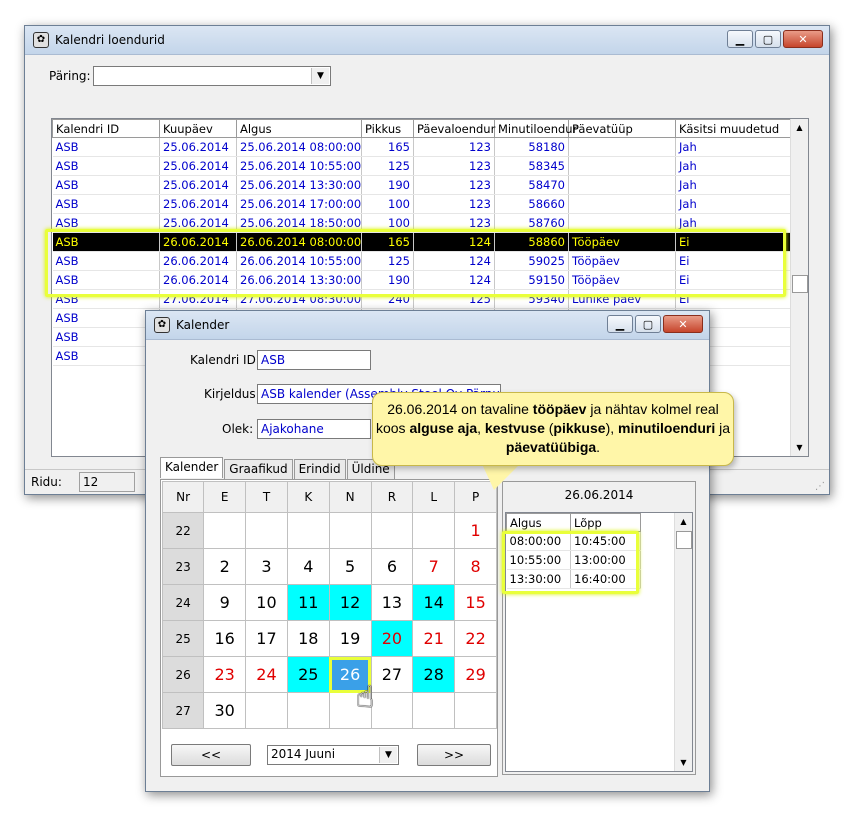  I want to click on tab-0: Kalender, so click(192, 467).